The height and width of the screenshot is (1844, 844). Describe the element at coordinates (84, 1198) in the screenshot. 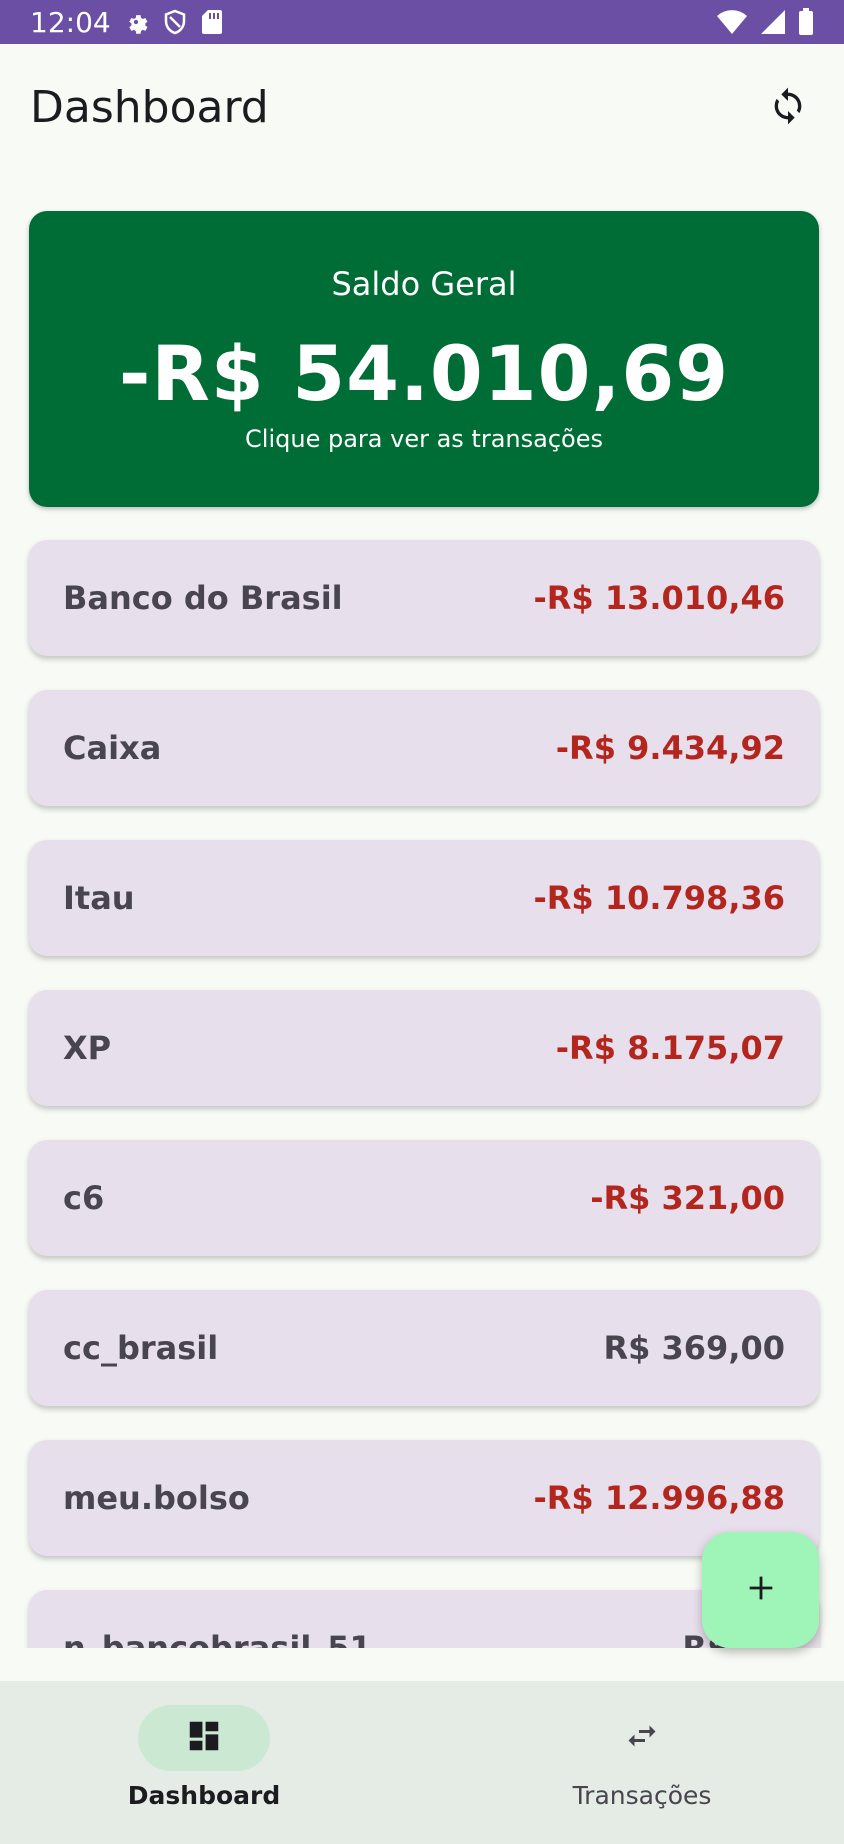

I see `account-name: c6` at that location.